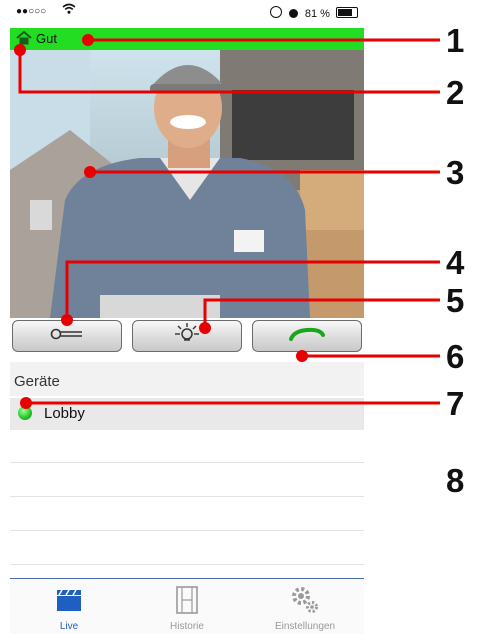 The height and width of the screenshot is (634, 481). Describe the element at coordinates (455, 356) in the screenshot. I see `callout-number-6: 6` at that location.